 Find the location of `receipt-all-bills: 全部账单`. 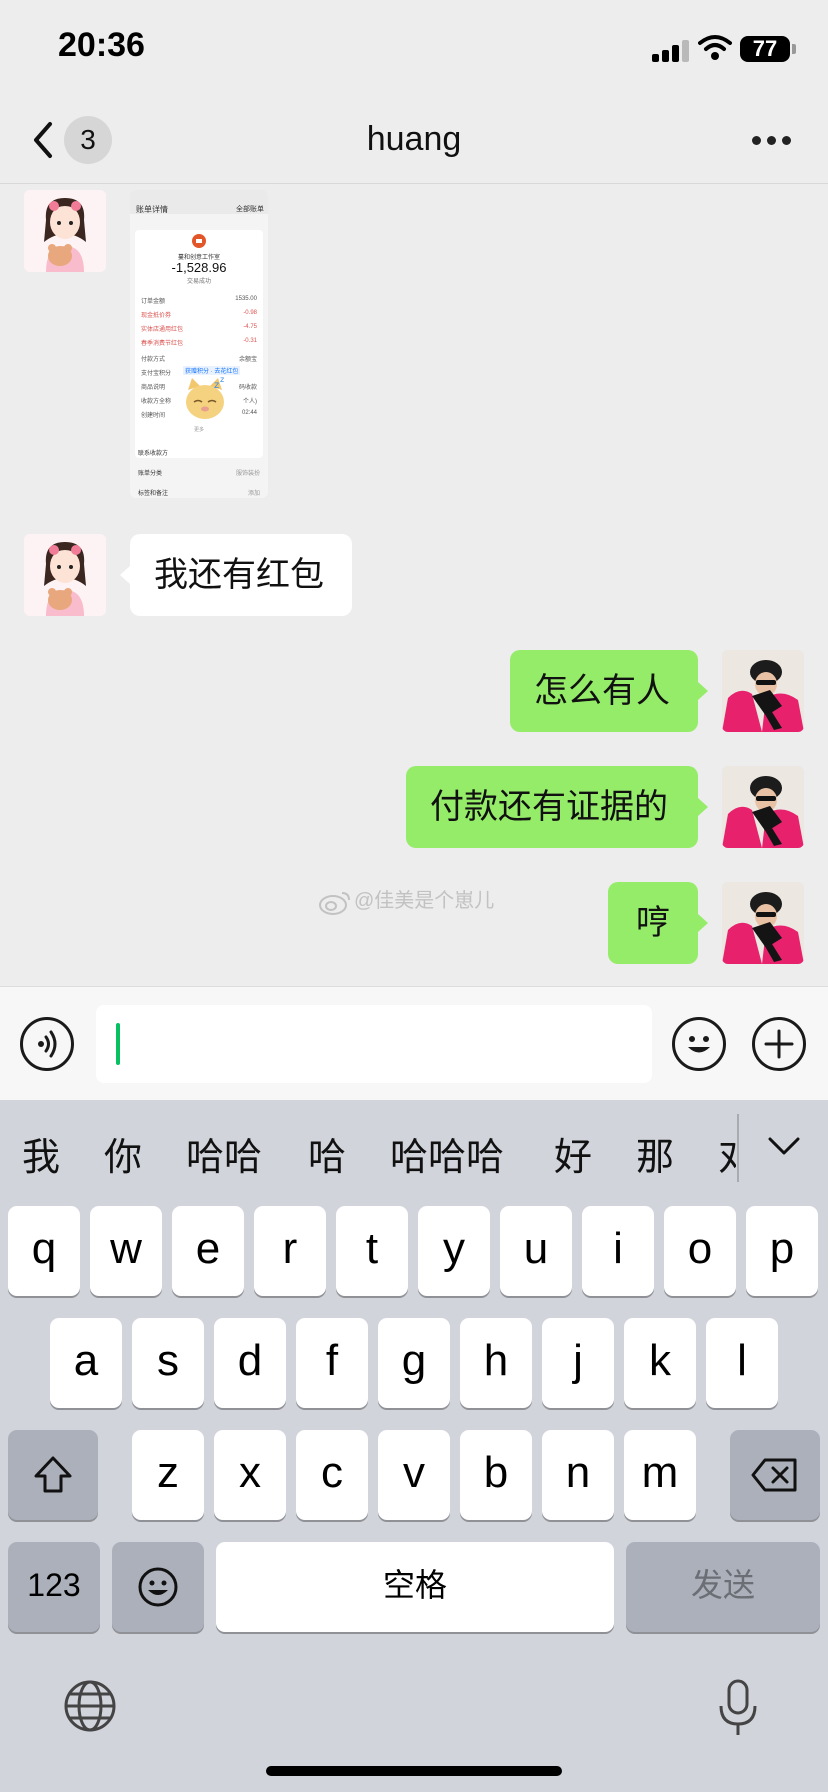

receipt-all-bills: 全部账单 is located at coordinates (250, 209).